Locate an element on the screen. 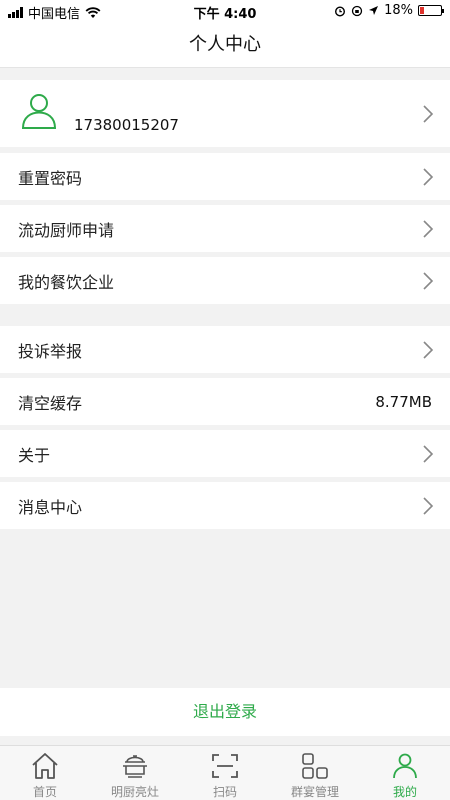  tab-home: 首页 is located at coordinates (45, 773).